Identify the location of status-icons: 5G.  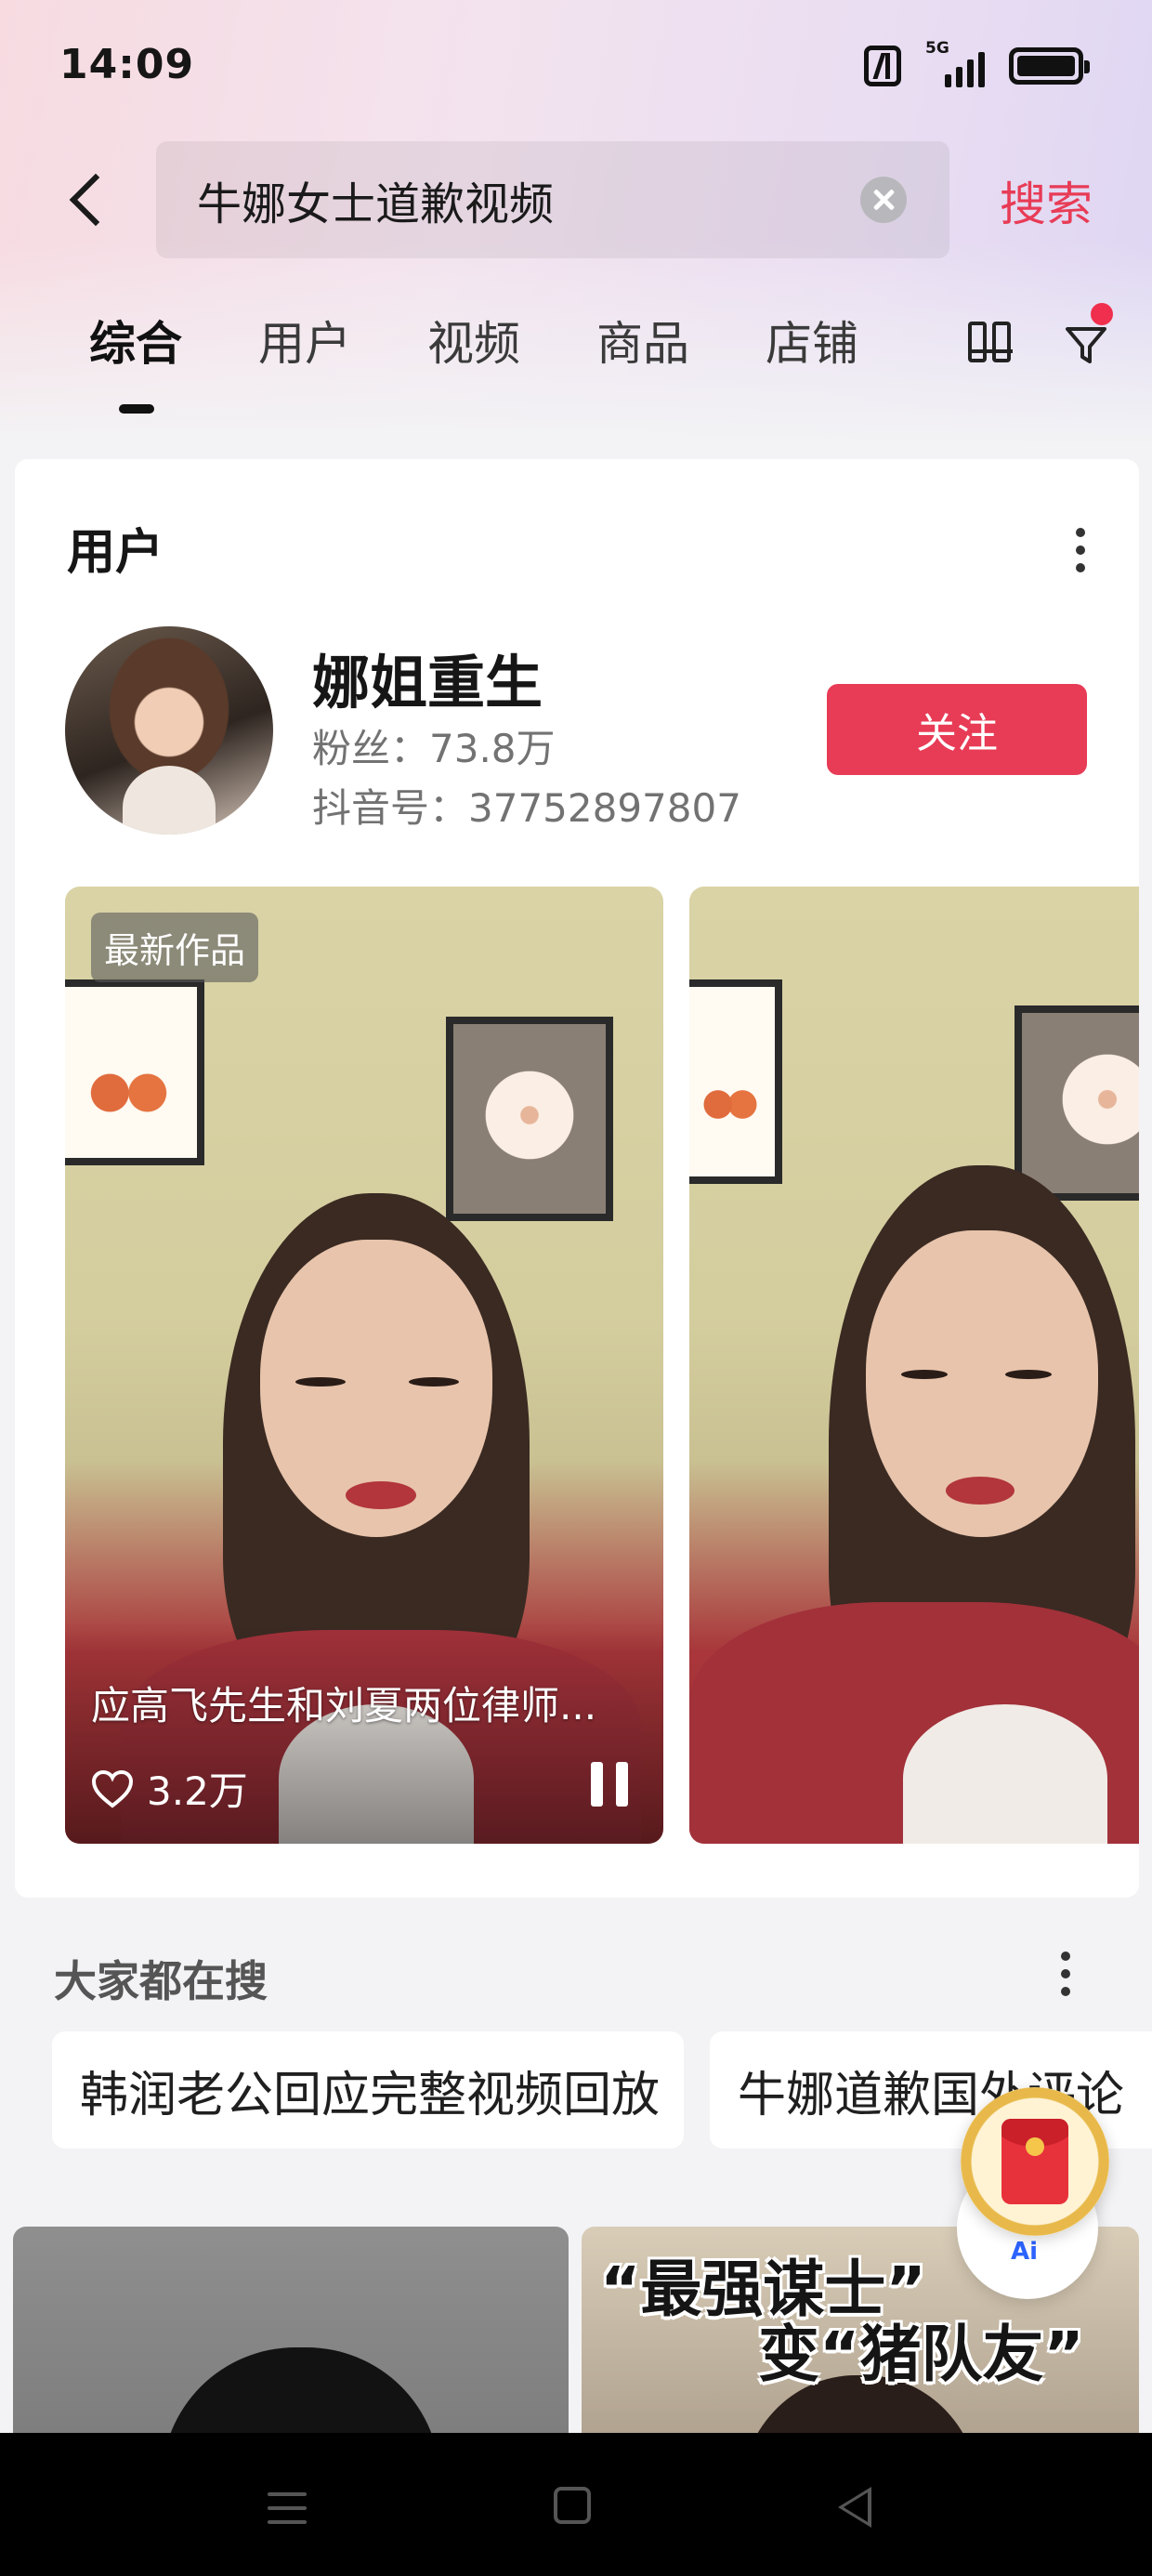
(977, 63).